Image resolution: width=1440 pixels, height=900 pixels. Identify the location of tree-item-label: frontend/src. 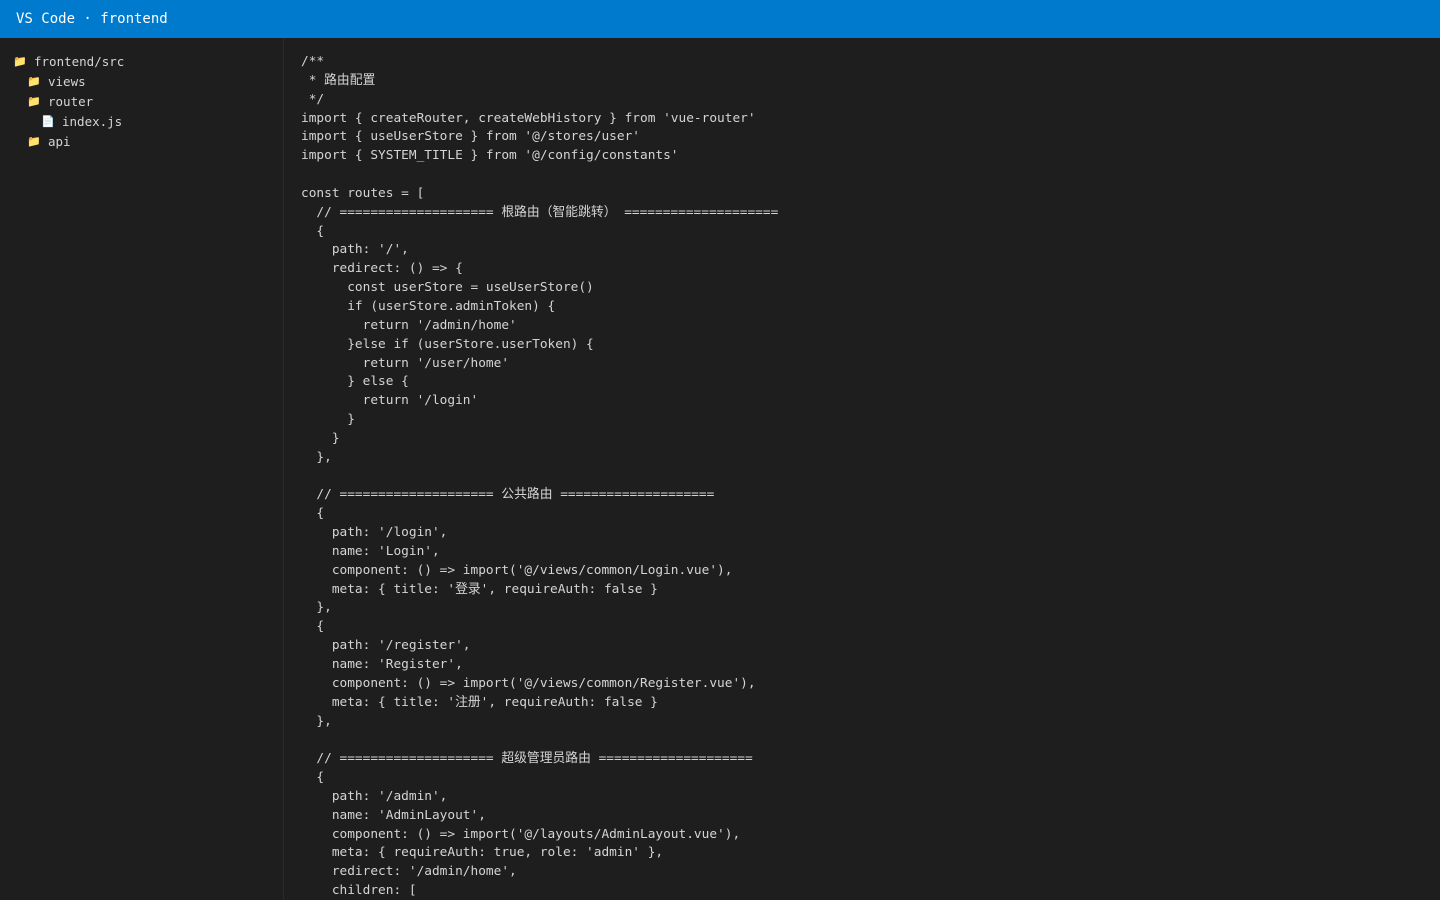
(79, 61).